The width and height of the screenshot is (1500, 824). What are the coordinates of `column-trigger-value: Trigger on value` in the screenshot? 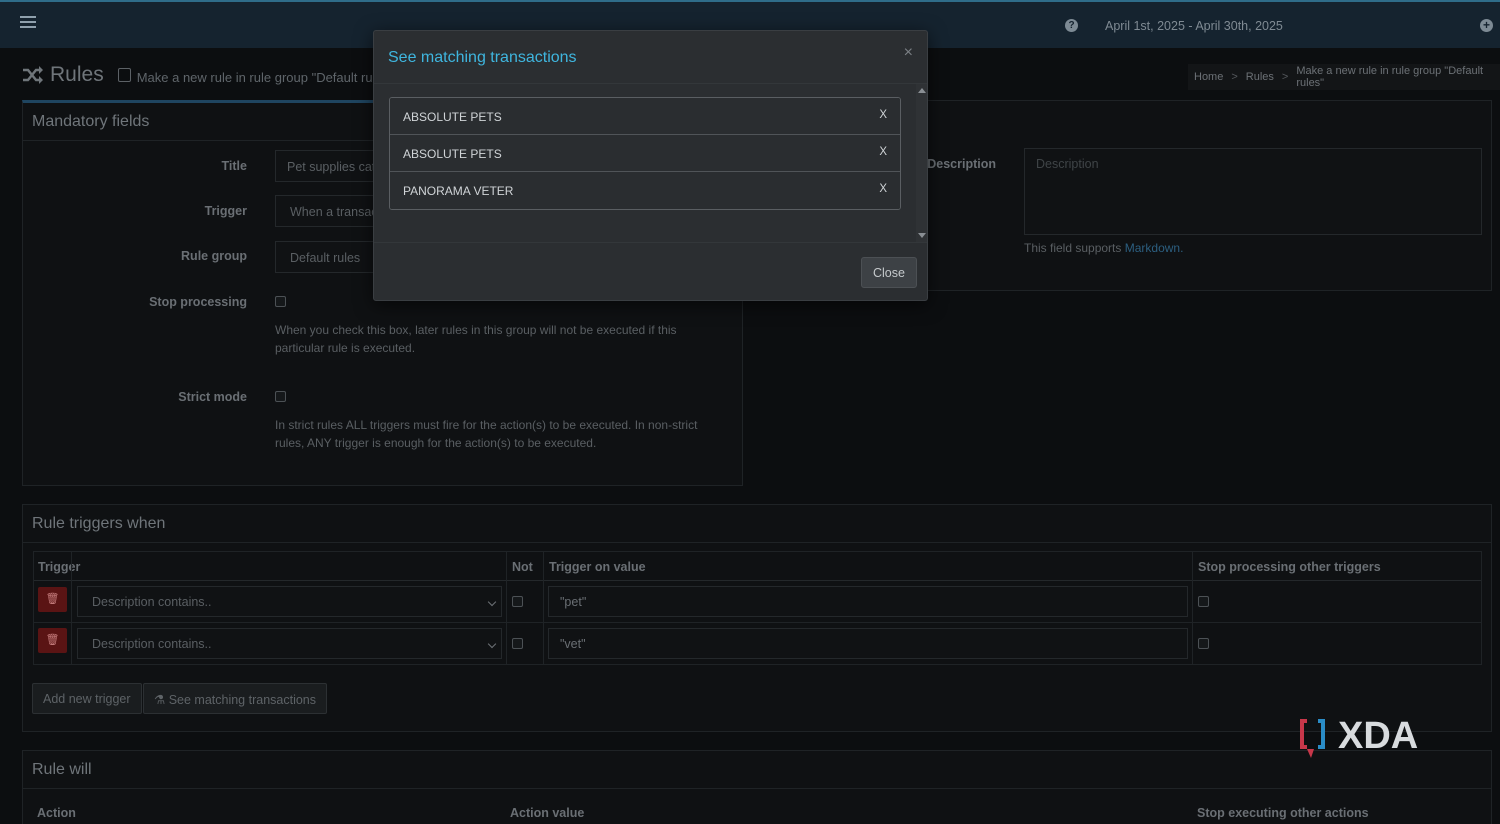 It's located at (597, 567).